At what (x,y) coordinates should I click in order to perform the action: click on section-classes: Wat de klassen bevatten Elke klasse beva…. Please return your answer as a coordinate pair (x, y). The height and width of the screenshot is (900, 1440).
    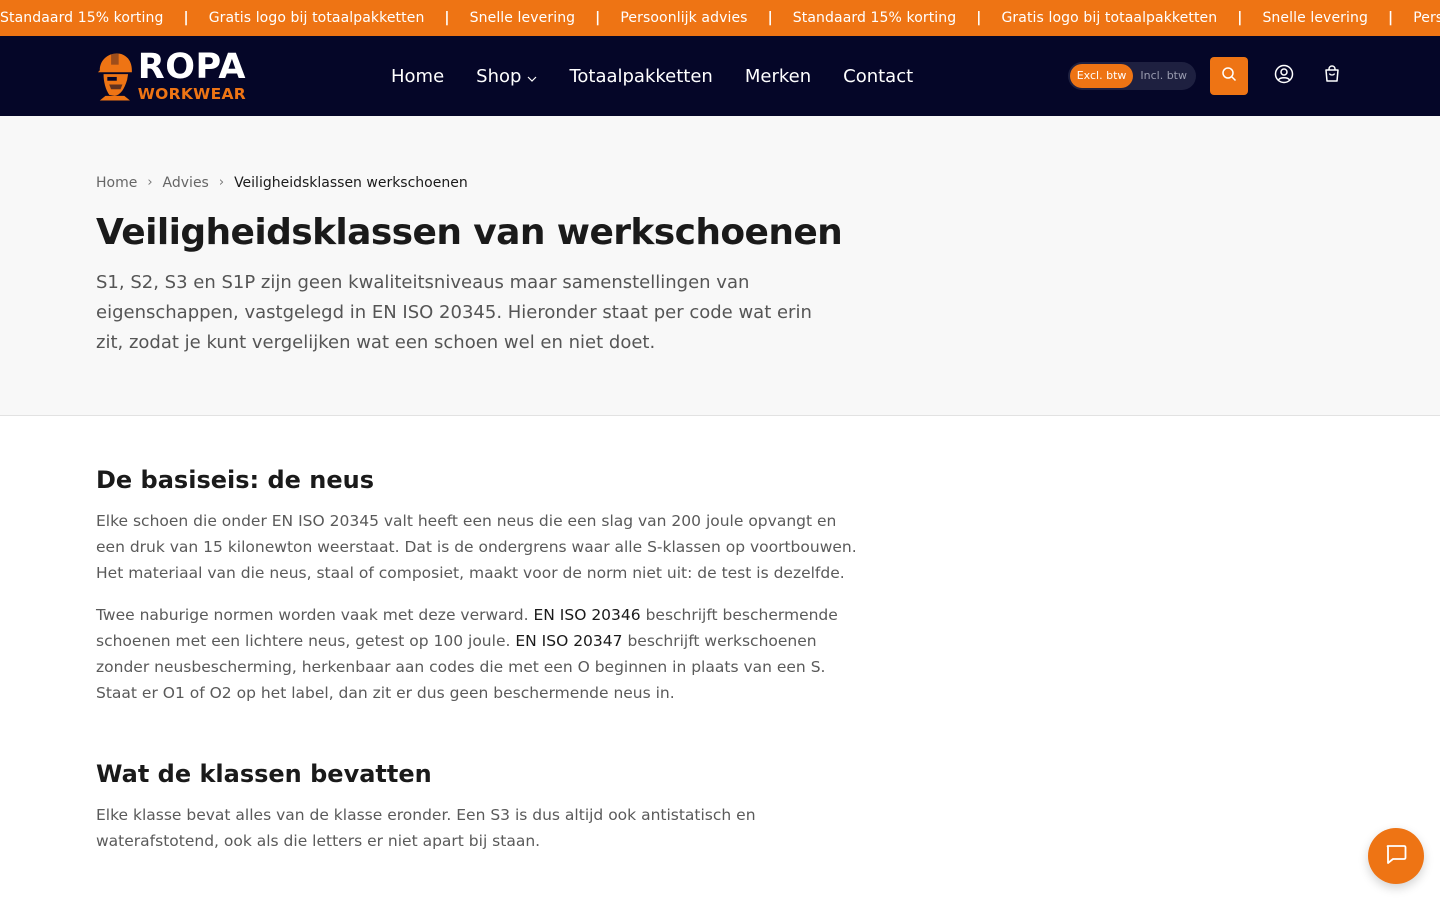
    Looking at the image, I should click on (440, 806).